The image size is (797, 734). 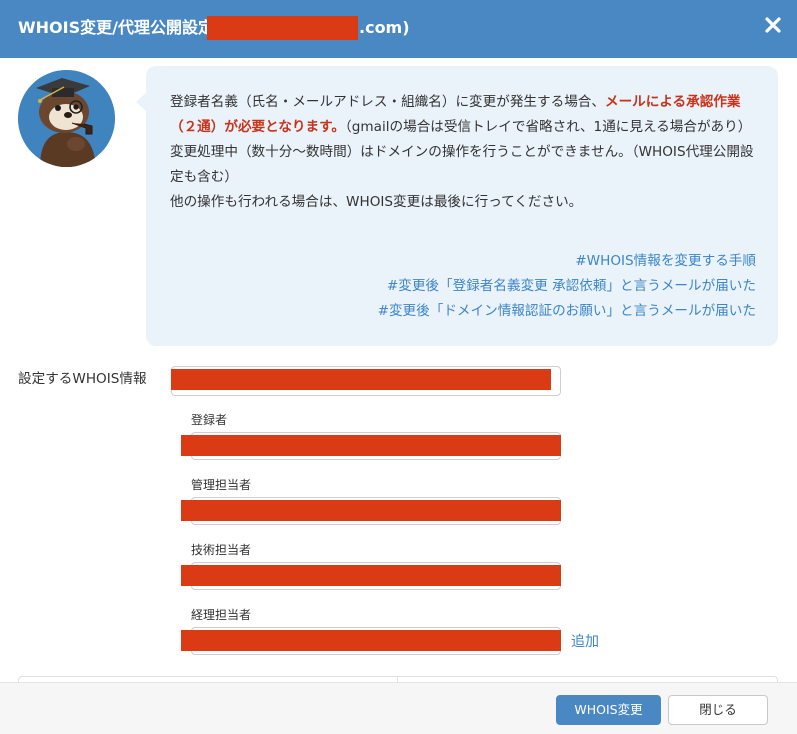 What do you see at coordinates (371, 510) in the screenshot?
I see `redacted-admin-contact` at bounding box center [371, 510].